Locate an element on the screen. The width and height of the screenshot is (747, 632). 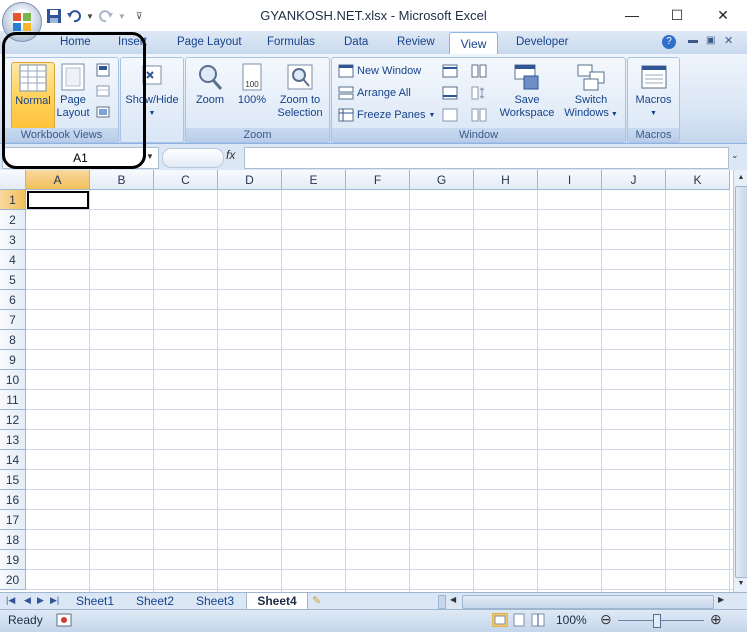
ribbon-minimize-icon: ▬ is located at coordinates (693, 40).